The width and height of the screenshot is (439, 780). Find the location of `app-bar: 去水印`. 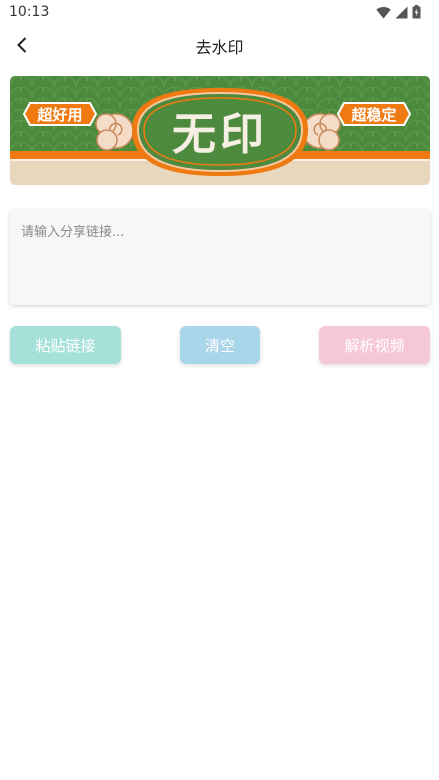

app-bar: 去水印 is located at coordinates (219, 45).